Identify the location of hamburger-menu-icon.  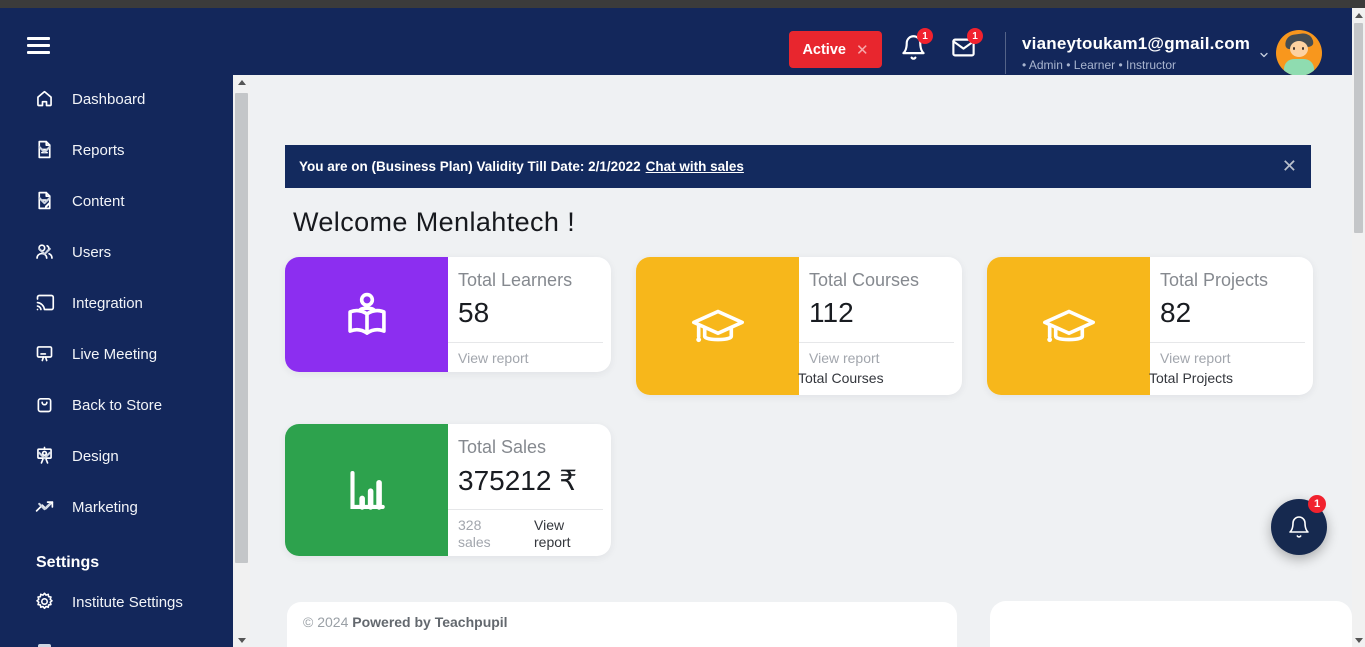
(38, 45).